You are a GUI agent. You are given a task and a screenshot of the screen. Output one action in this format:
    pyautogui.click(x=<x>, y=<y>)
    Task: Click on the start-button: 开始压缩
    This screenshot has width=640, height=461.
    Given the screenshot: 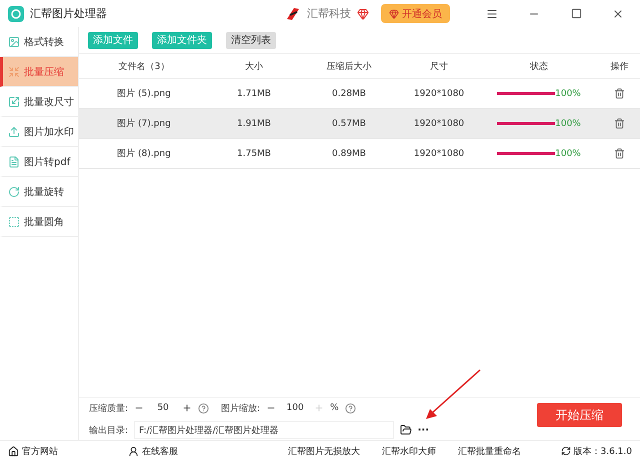 What is the action you would take?
    pyautogui.click(x=579, y=415)
    